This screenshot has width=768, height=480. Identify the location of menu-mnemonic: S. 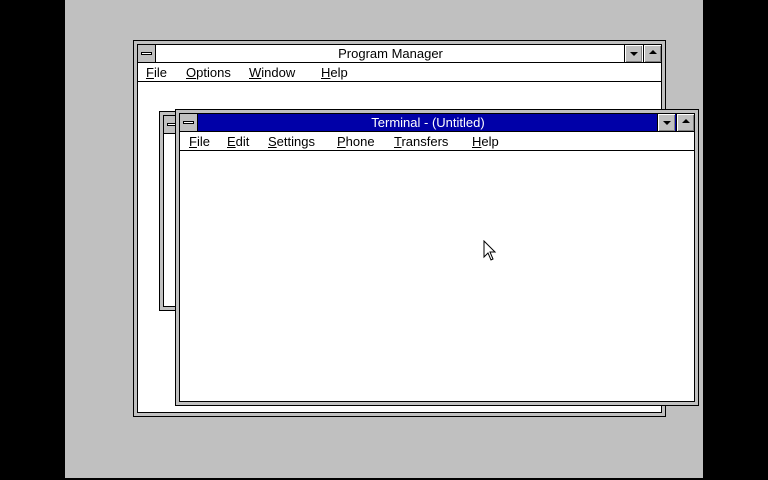
(272, 141).